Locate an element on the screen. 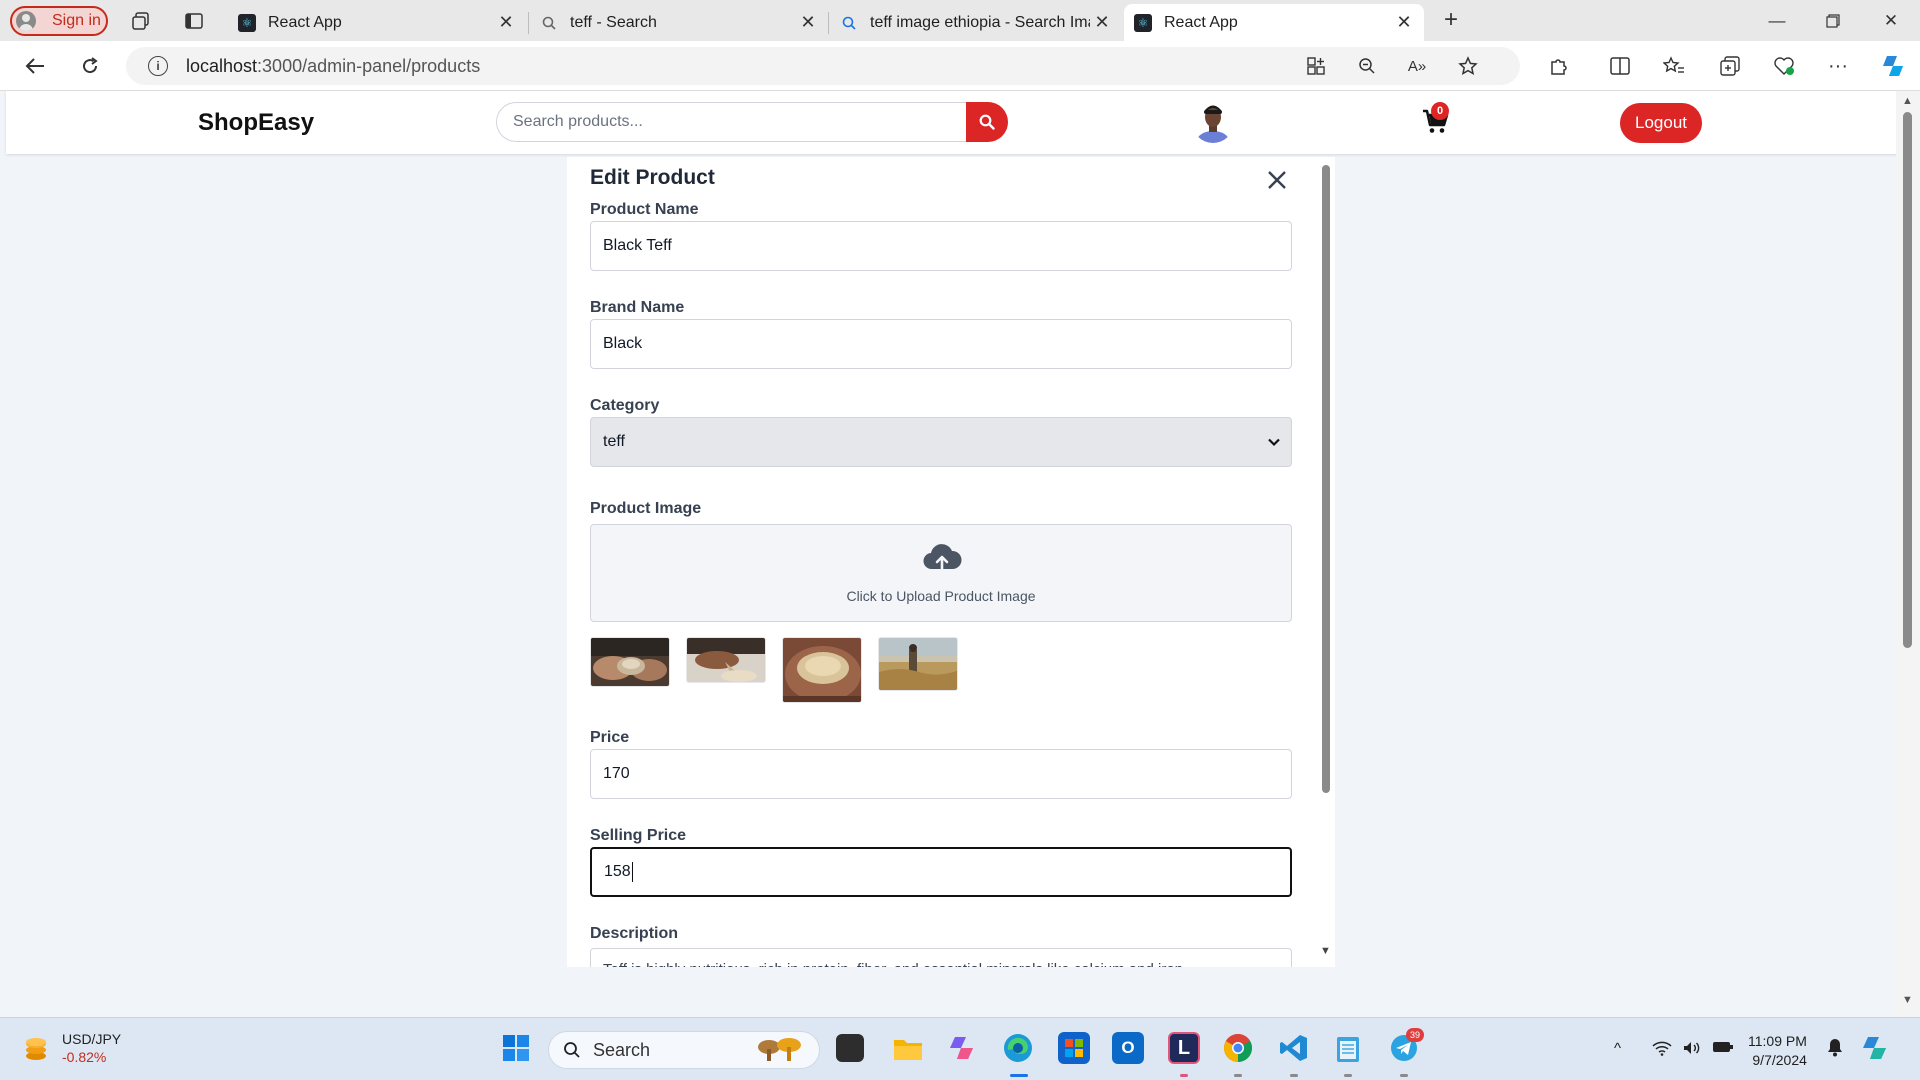  tab-teff-image-search: teff image ethiopia - Search Imag ✕ is located at coordinates (976, 22).